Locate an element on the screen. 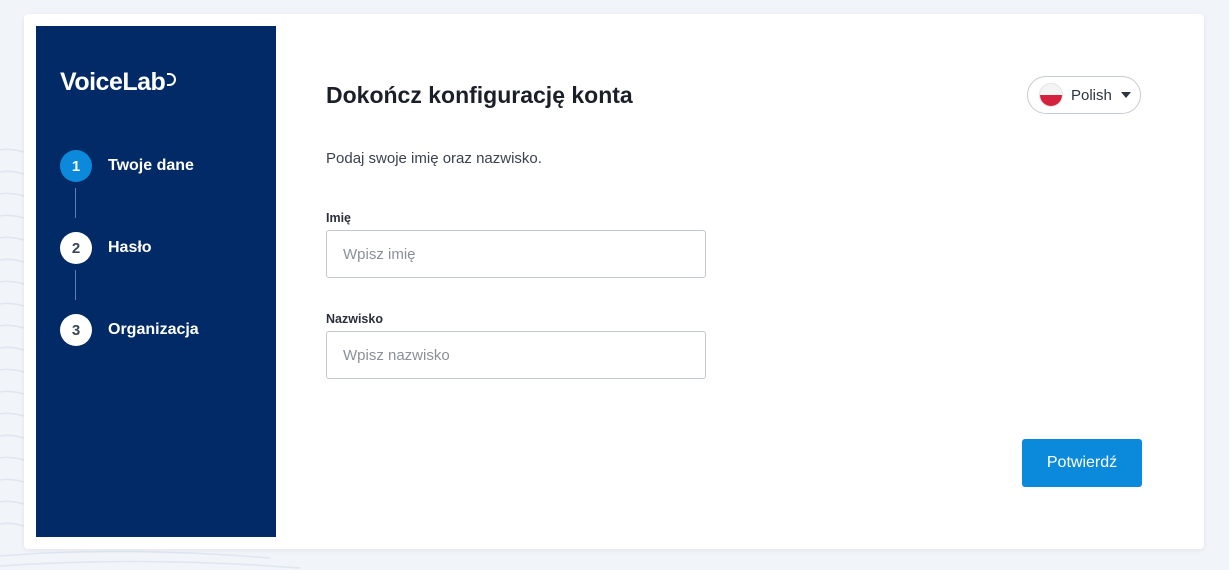 The image size is (1229, 570). form-description: Podaj swoje imię oraz nazwisko. is located at coordinates (434, 158).